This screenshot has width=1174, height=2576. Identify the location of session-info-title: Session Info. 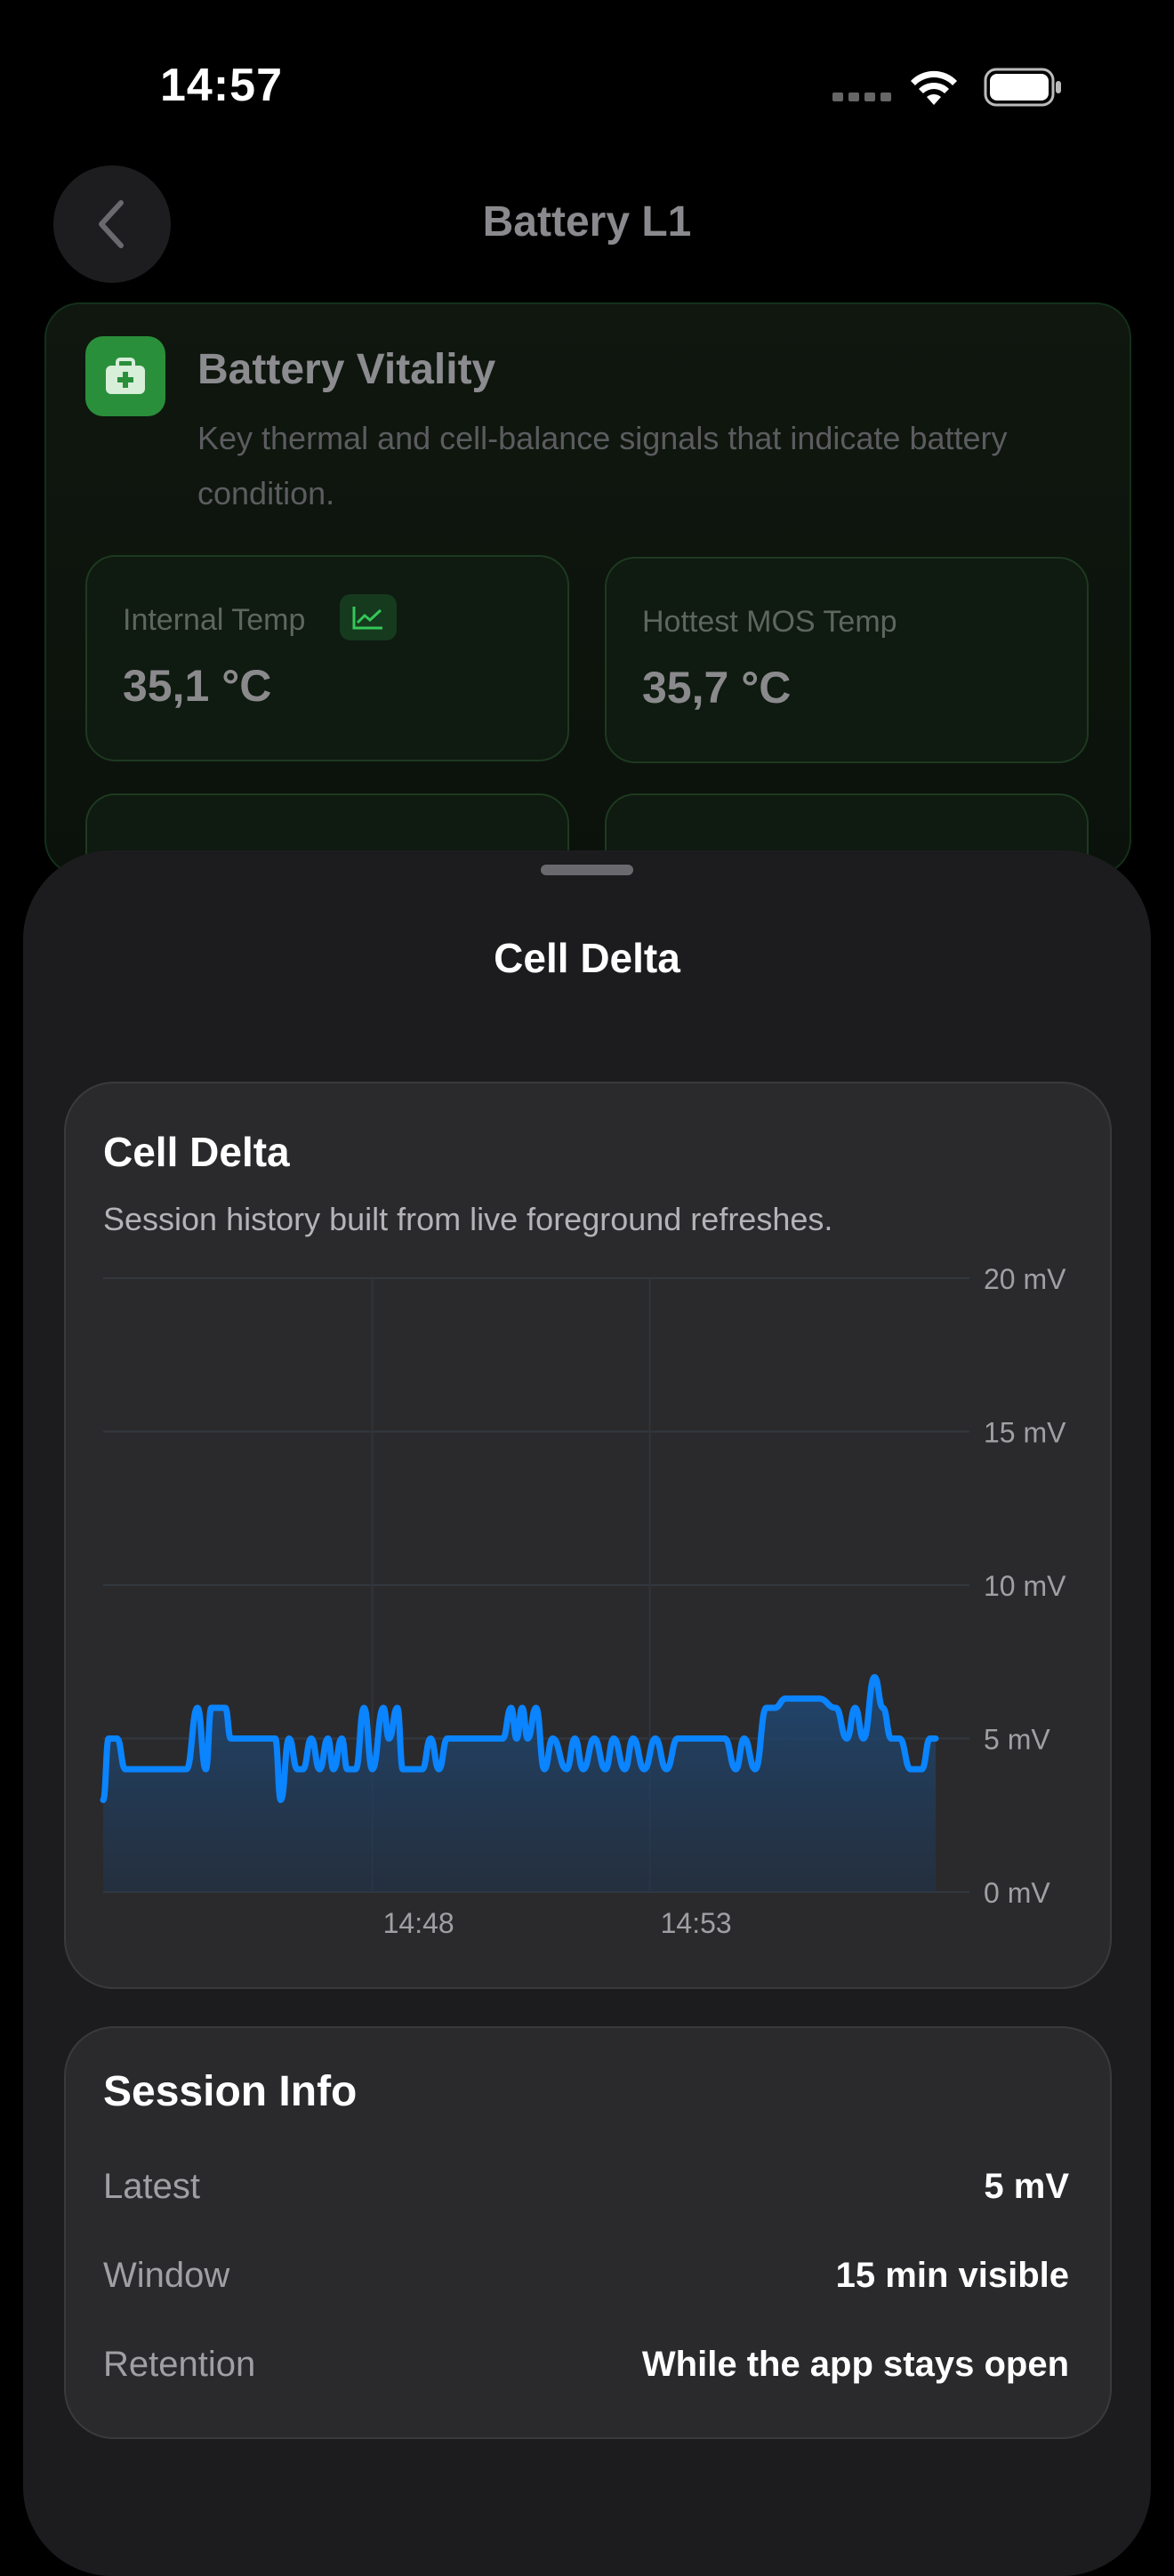
(230, 2091).